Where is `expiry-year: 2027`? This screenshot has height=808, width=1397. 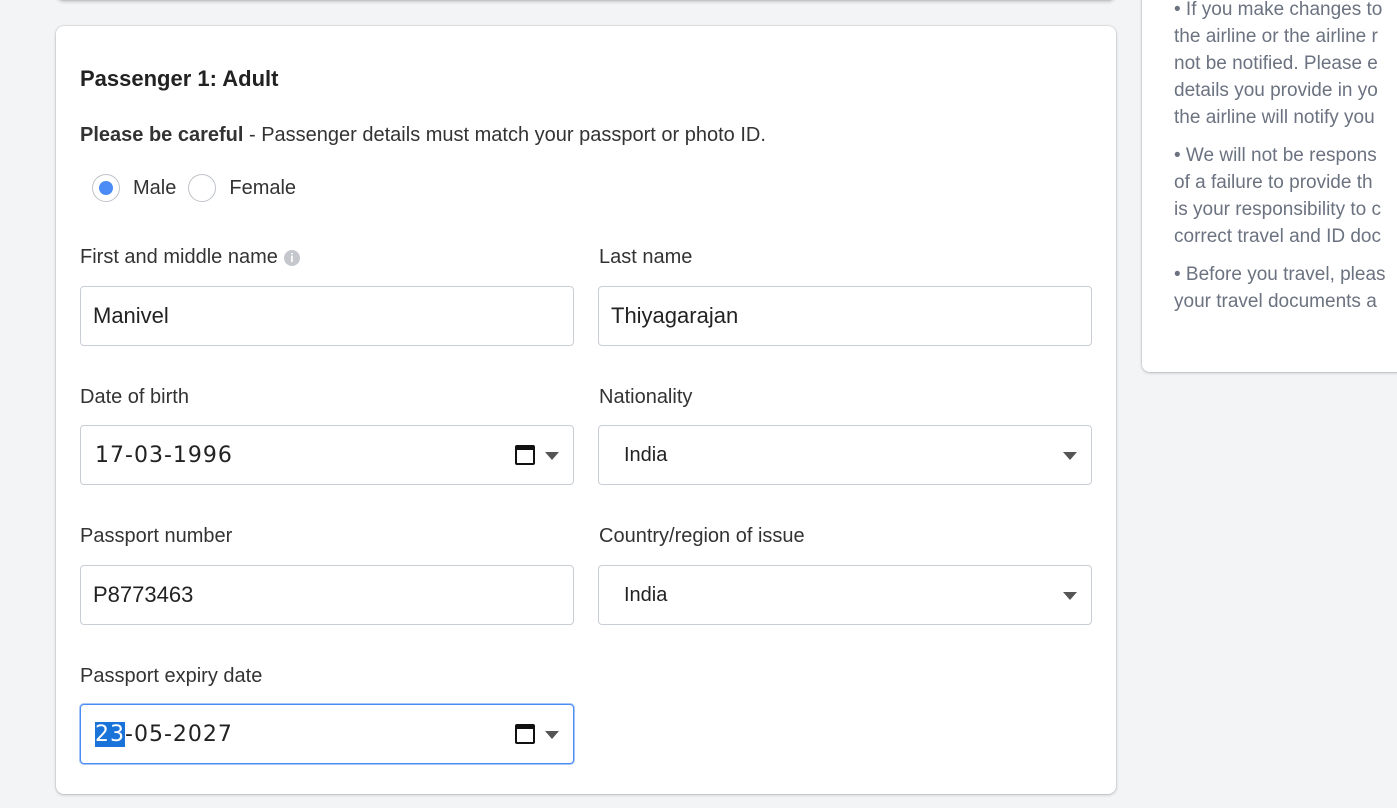 expiry-year: 2027 is located at coordinates (203, 734).